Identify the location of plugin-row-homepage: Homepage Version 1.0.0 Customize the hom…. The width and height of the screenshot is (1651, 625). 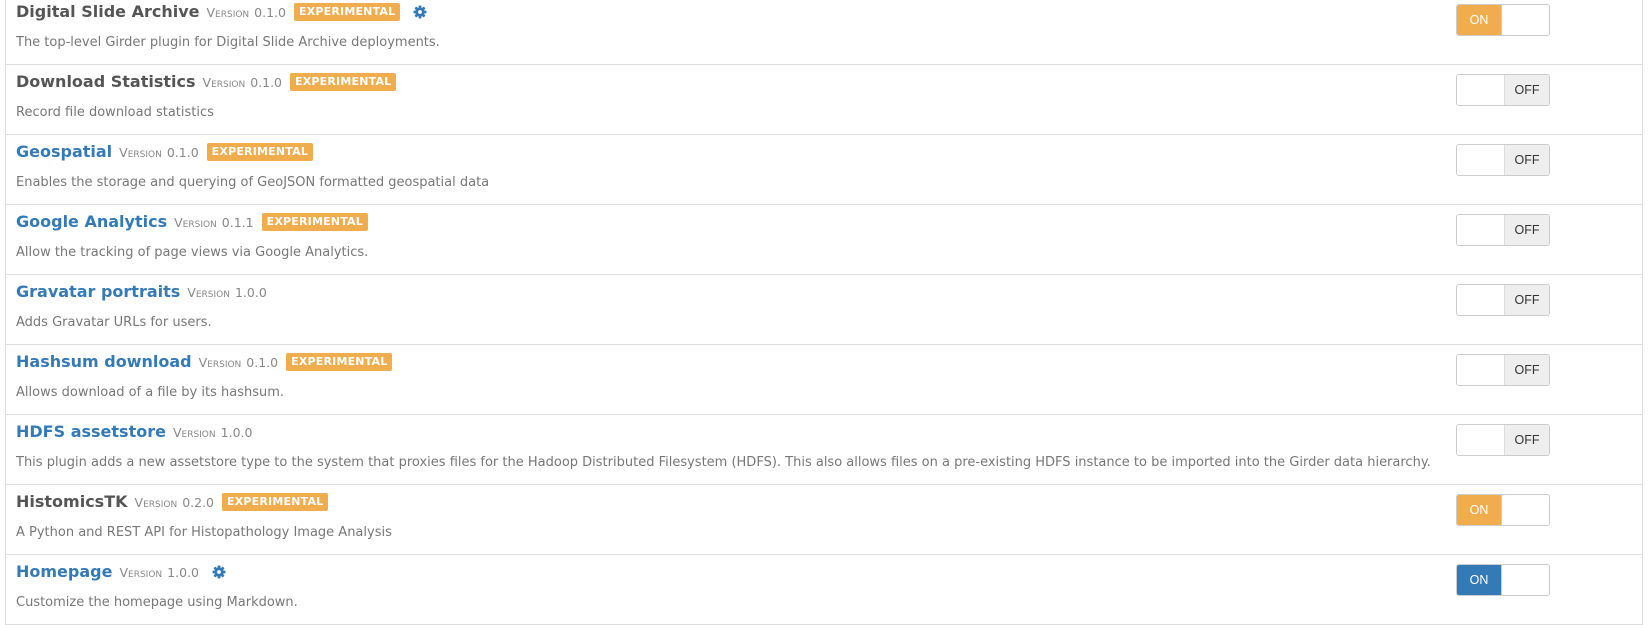
(824, 590).